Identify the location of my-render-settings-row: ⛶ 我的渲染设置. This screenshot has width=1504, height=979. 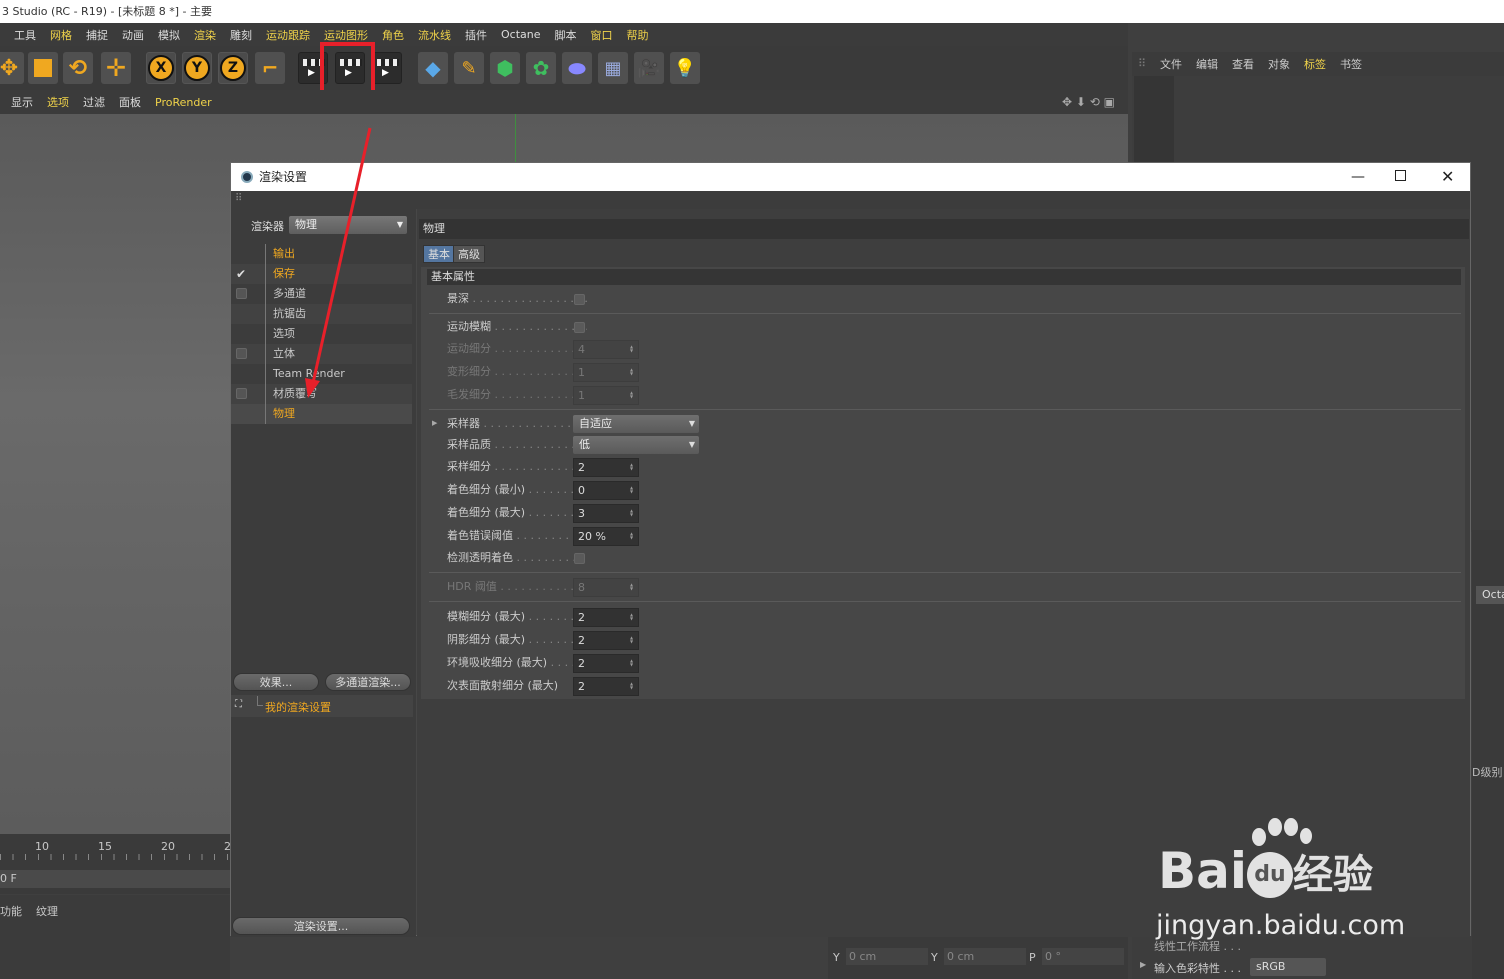
(322, 706).